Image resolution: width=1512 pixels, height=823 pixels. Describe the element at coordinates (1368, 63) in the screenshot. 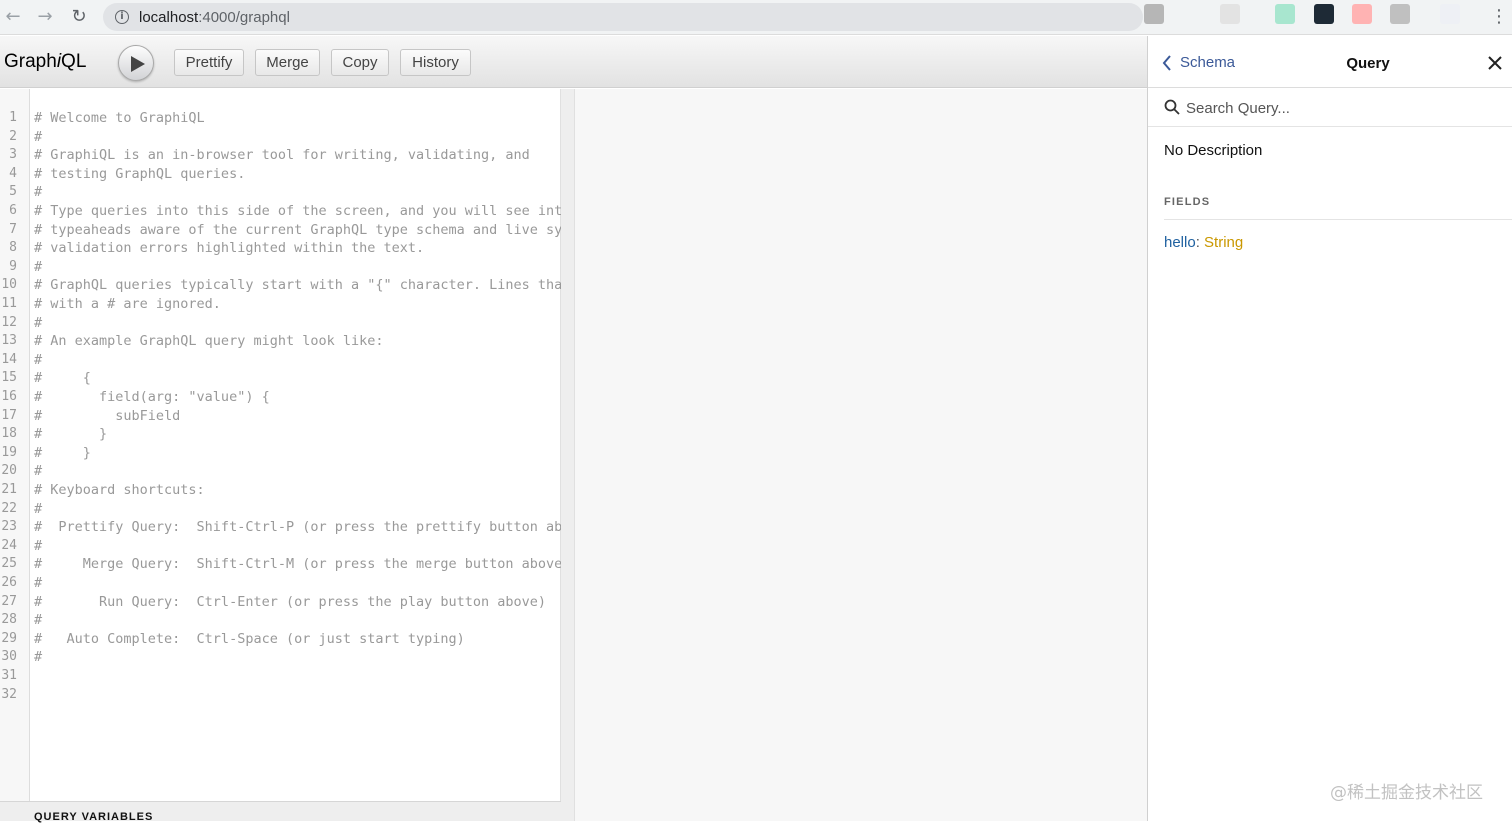

I see `doc-explorer-title: Query` at that location.